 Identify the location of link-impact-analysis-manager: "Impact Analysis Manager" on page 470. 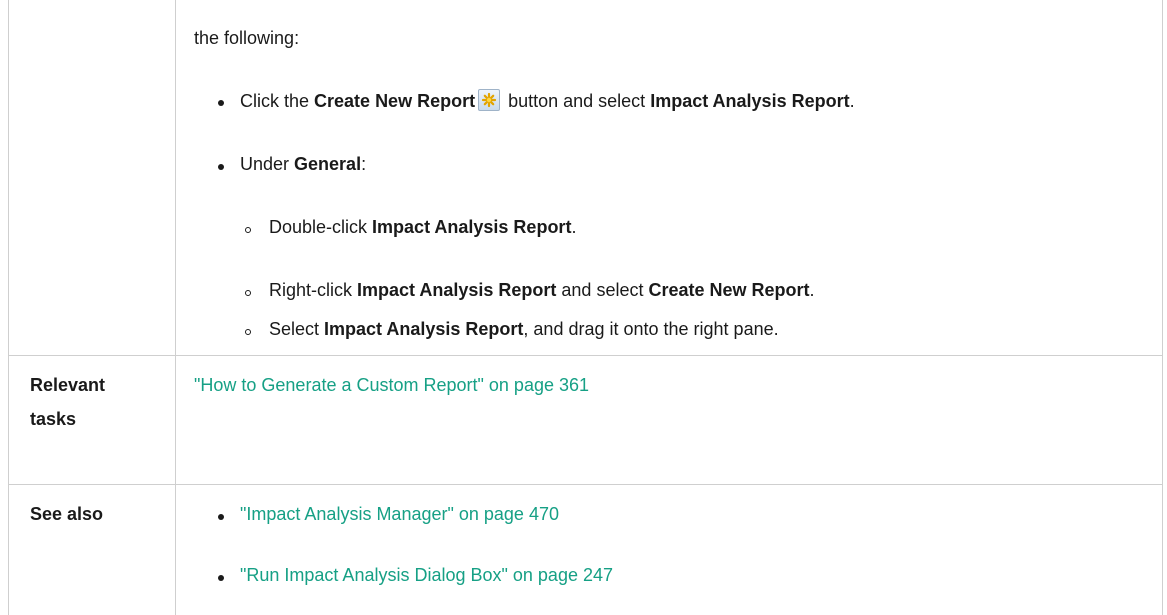
(399, 514).